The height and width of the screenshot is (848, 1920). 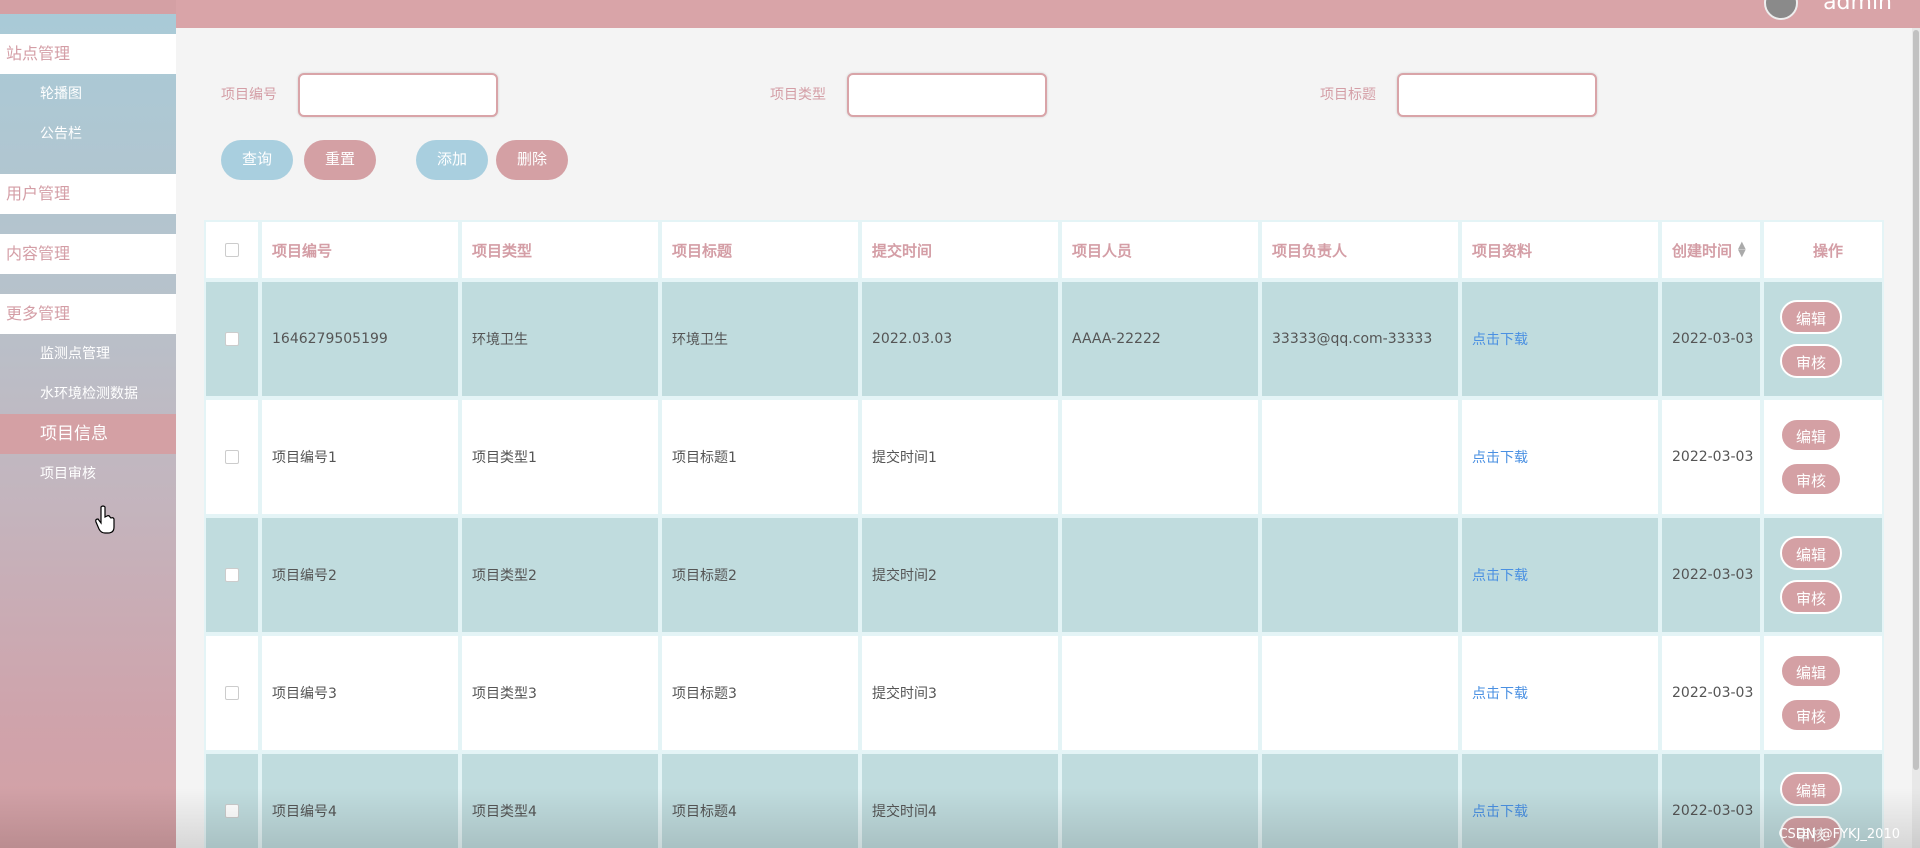 What do you see at coordinates (1497, 95) in the screenshot?
I see `search-input-title` at bounding box center [1497, 95].